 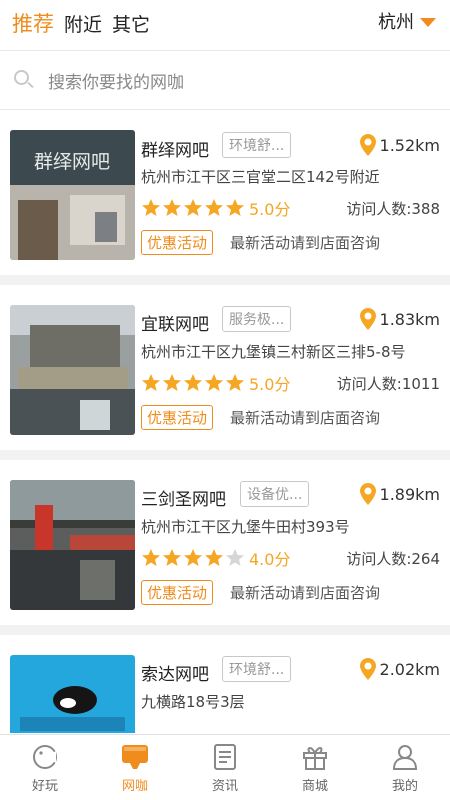 I want to click on city-label: 杭州, so click(x=396, y=22).